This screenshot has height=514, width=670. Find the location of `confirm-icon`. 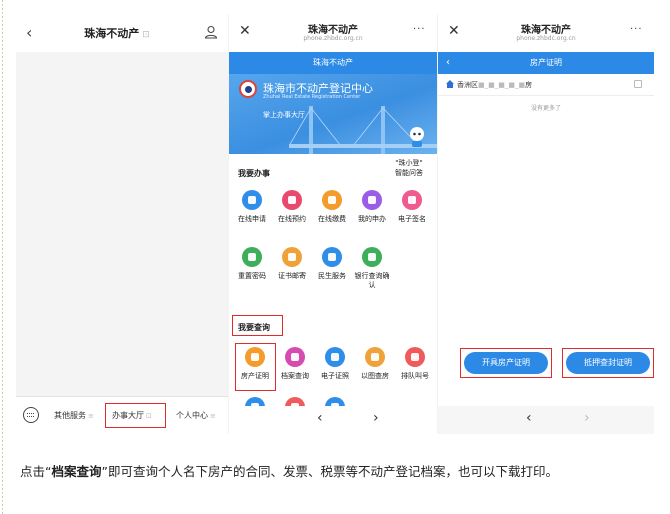

confirm-icon is located at coordinates (372, 257).